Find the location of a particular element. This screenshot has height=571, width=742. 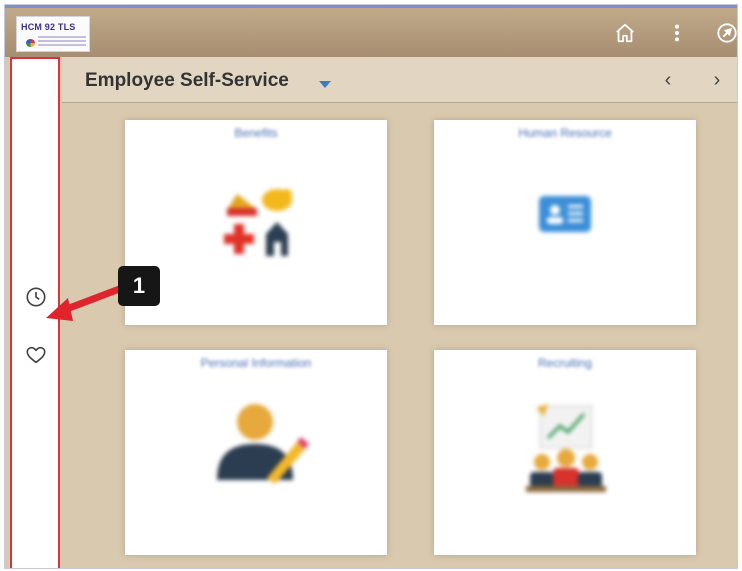

tile-personal-information: Personal Information is located at coordinates (256, 452).